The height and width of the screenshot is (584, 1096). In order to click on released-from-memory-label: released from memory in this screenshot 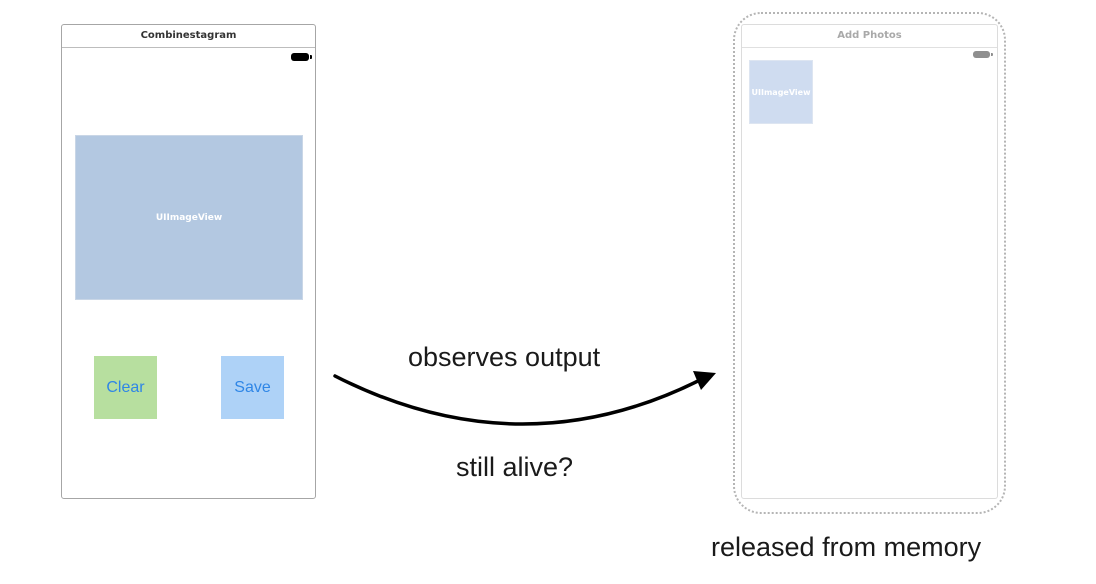, I will do `click(846, 547)`.